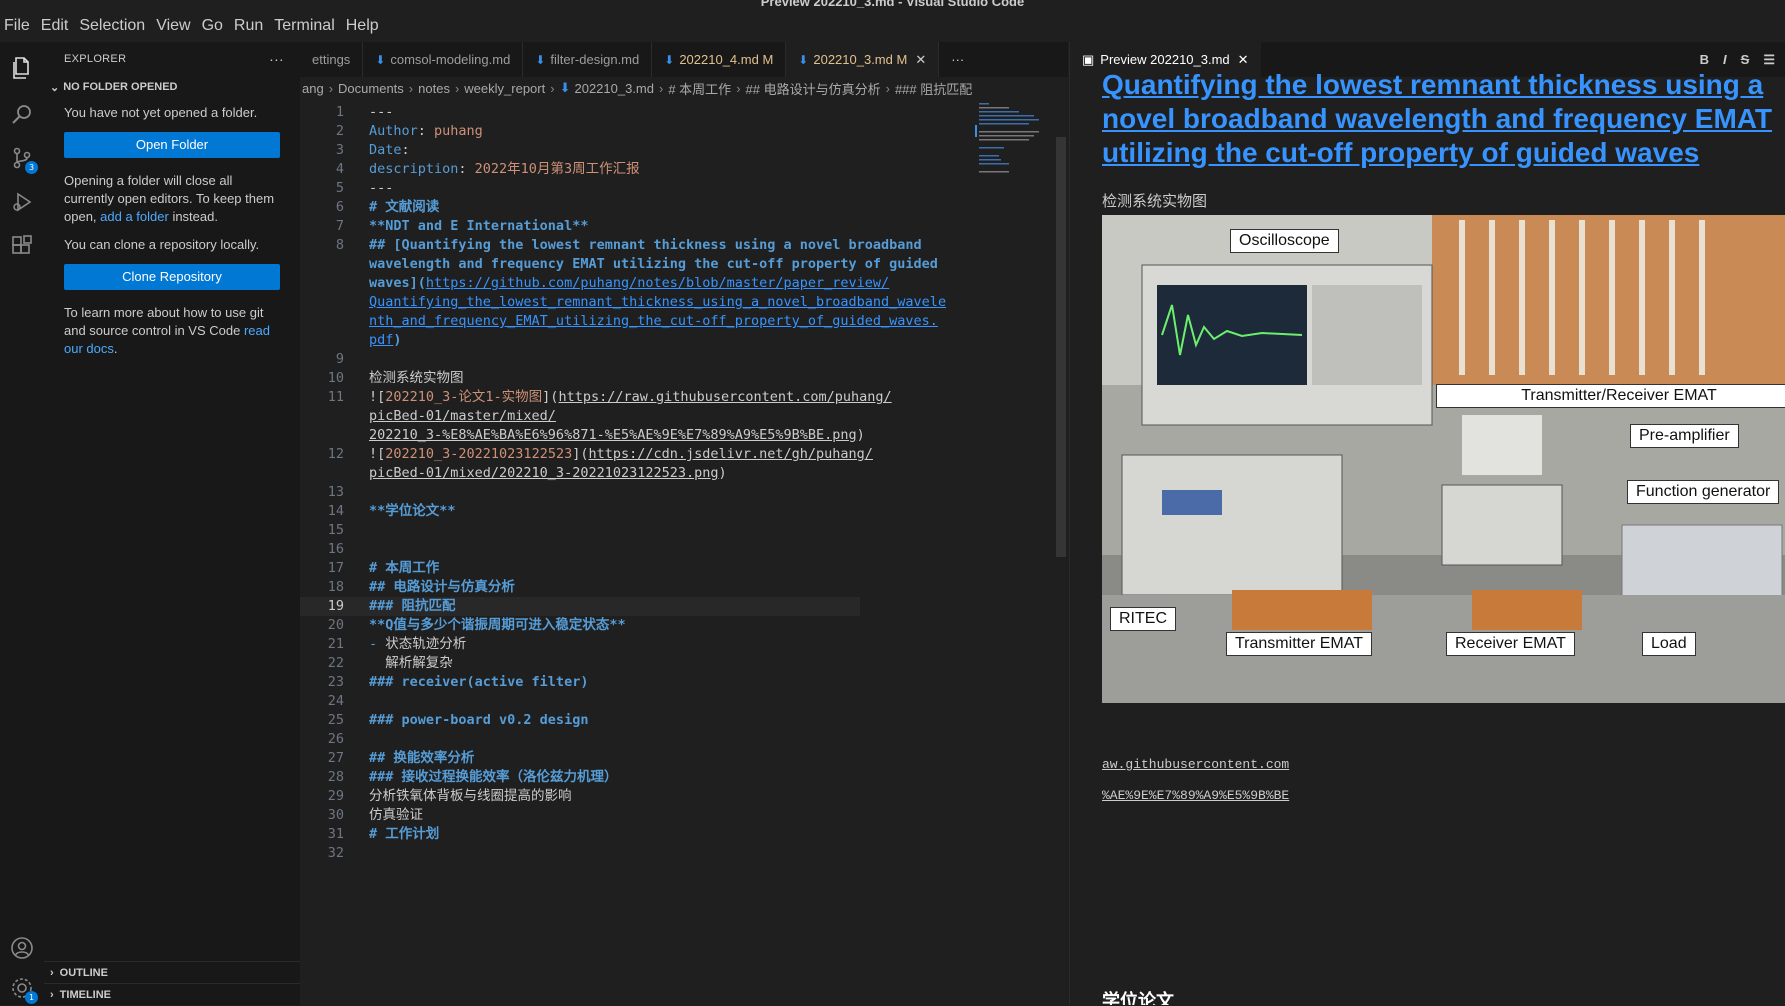 The height and width of the screenshot is (1006, 1785). I want to click on no-folder-text: You have not yet opened a folder., so click(161, 112).